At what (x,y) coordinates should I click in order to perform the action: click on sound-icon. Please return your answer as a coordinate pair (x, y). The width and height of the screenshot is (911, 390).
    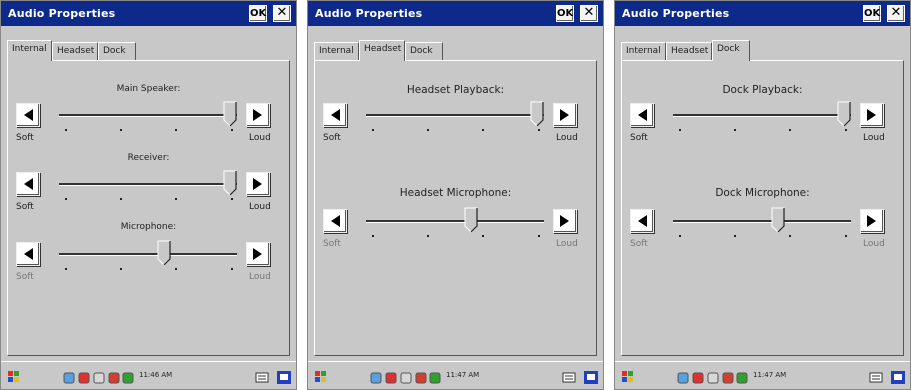
    Looking at the image, I should click on (729, 376).